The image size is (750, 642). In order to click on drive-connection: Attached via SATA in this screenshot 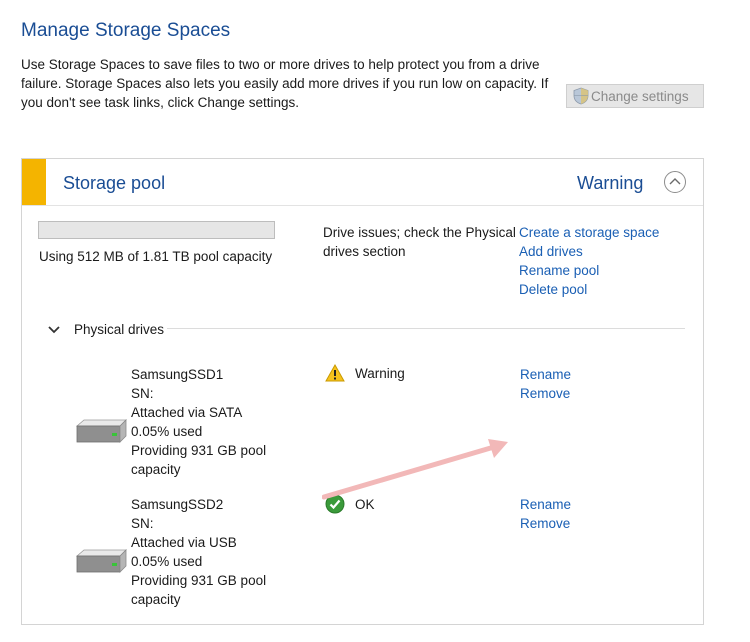, I will do `click(187, 412)`.